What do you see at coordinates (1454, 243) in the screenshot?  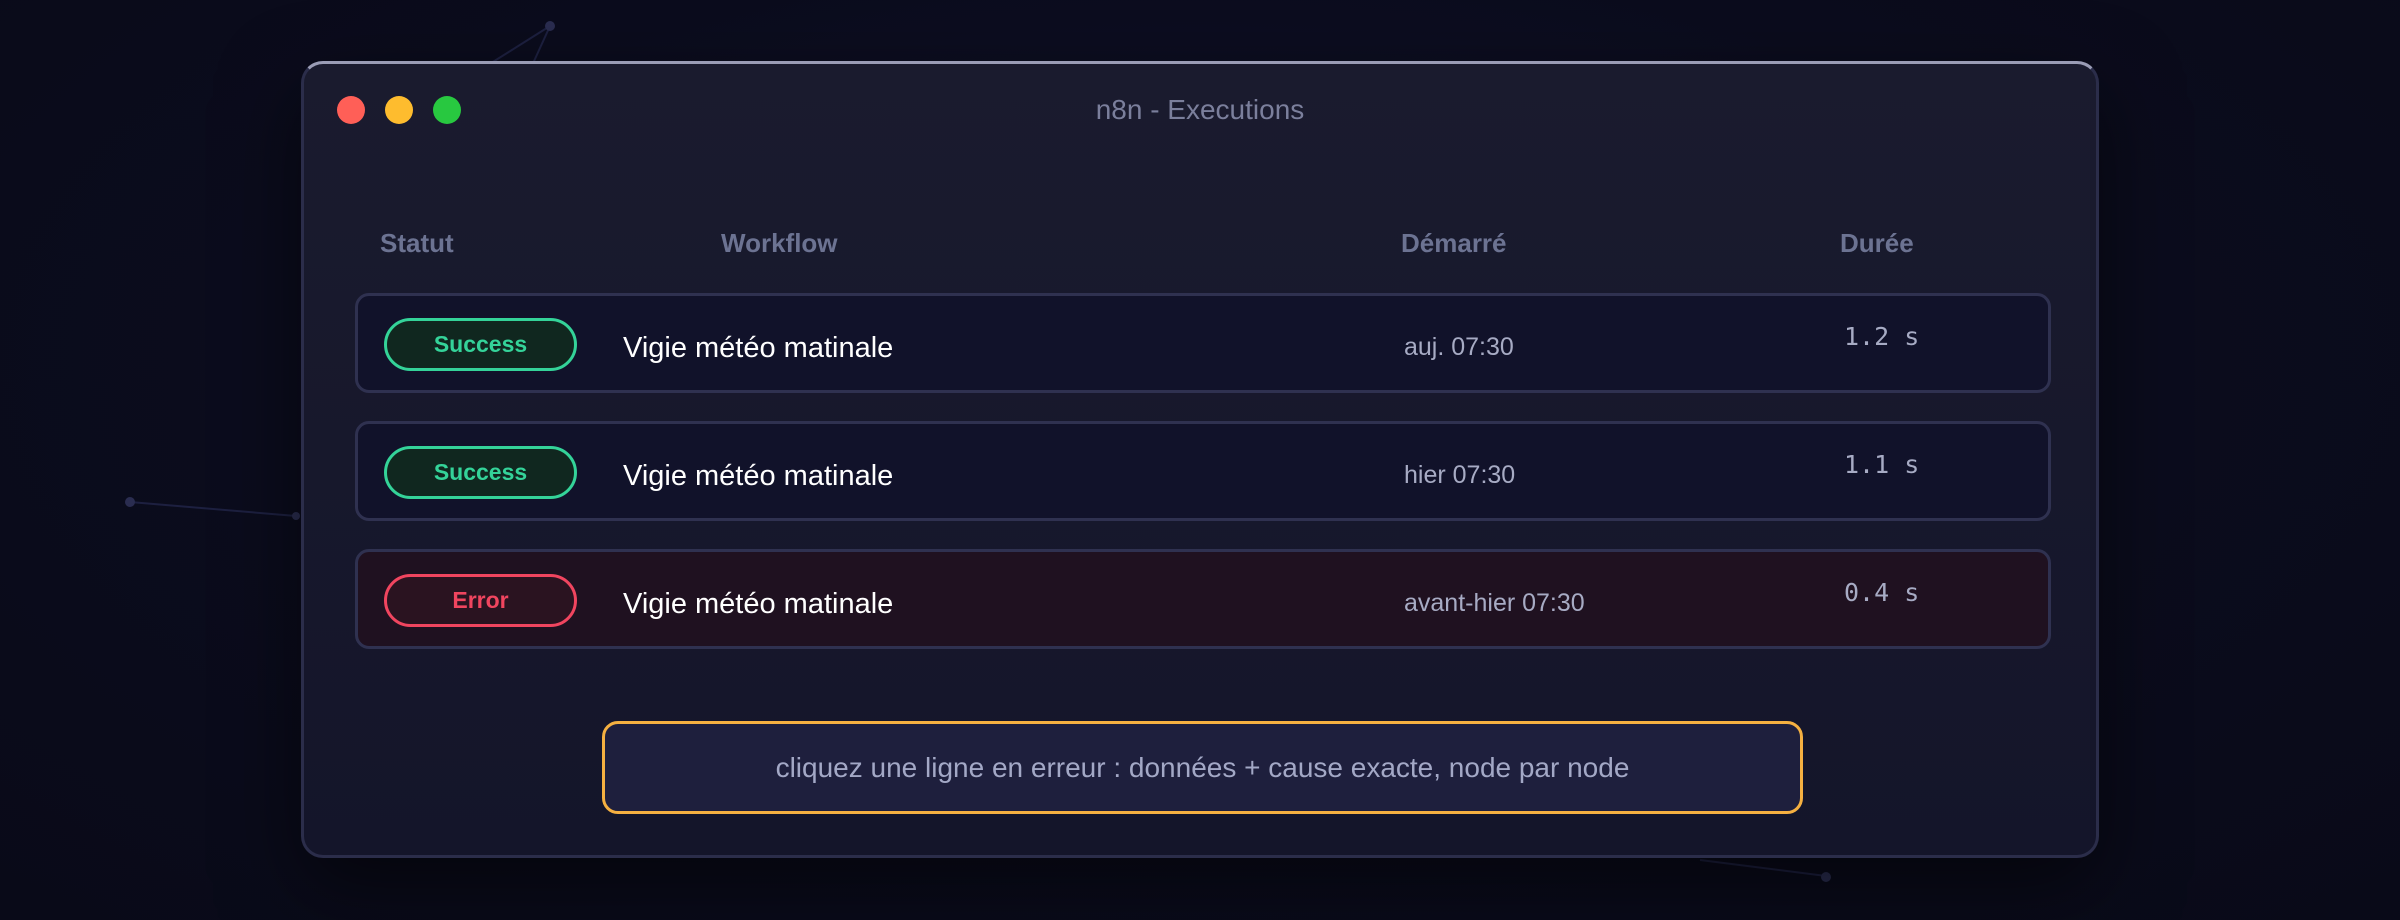 I see `column-header-started: Démarré` at bounding box center [1454, 243].